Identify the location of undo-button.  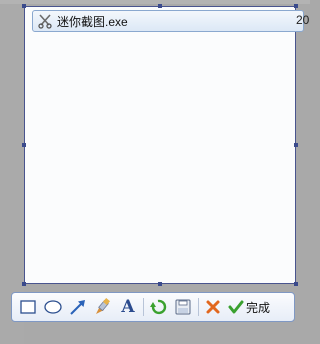
(158, 307).